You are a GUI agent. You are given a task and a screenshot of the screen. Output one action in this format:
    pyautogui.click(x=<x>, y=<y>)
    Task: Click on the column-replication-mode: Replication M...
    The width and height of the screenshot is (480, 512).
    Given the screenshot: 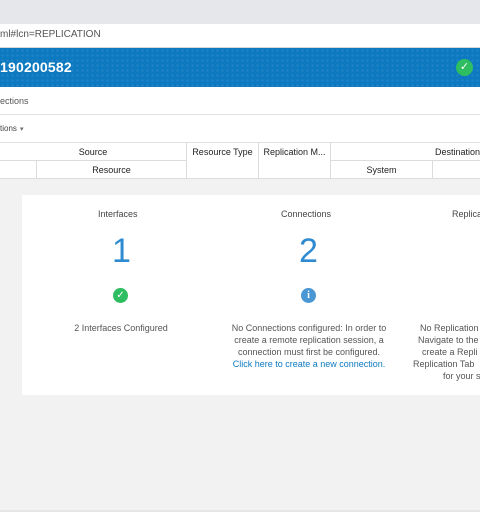 What is the action you would take?
    pyautogui.click(x=295, y=161)
    